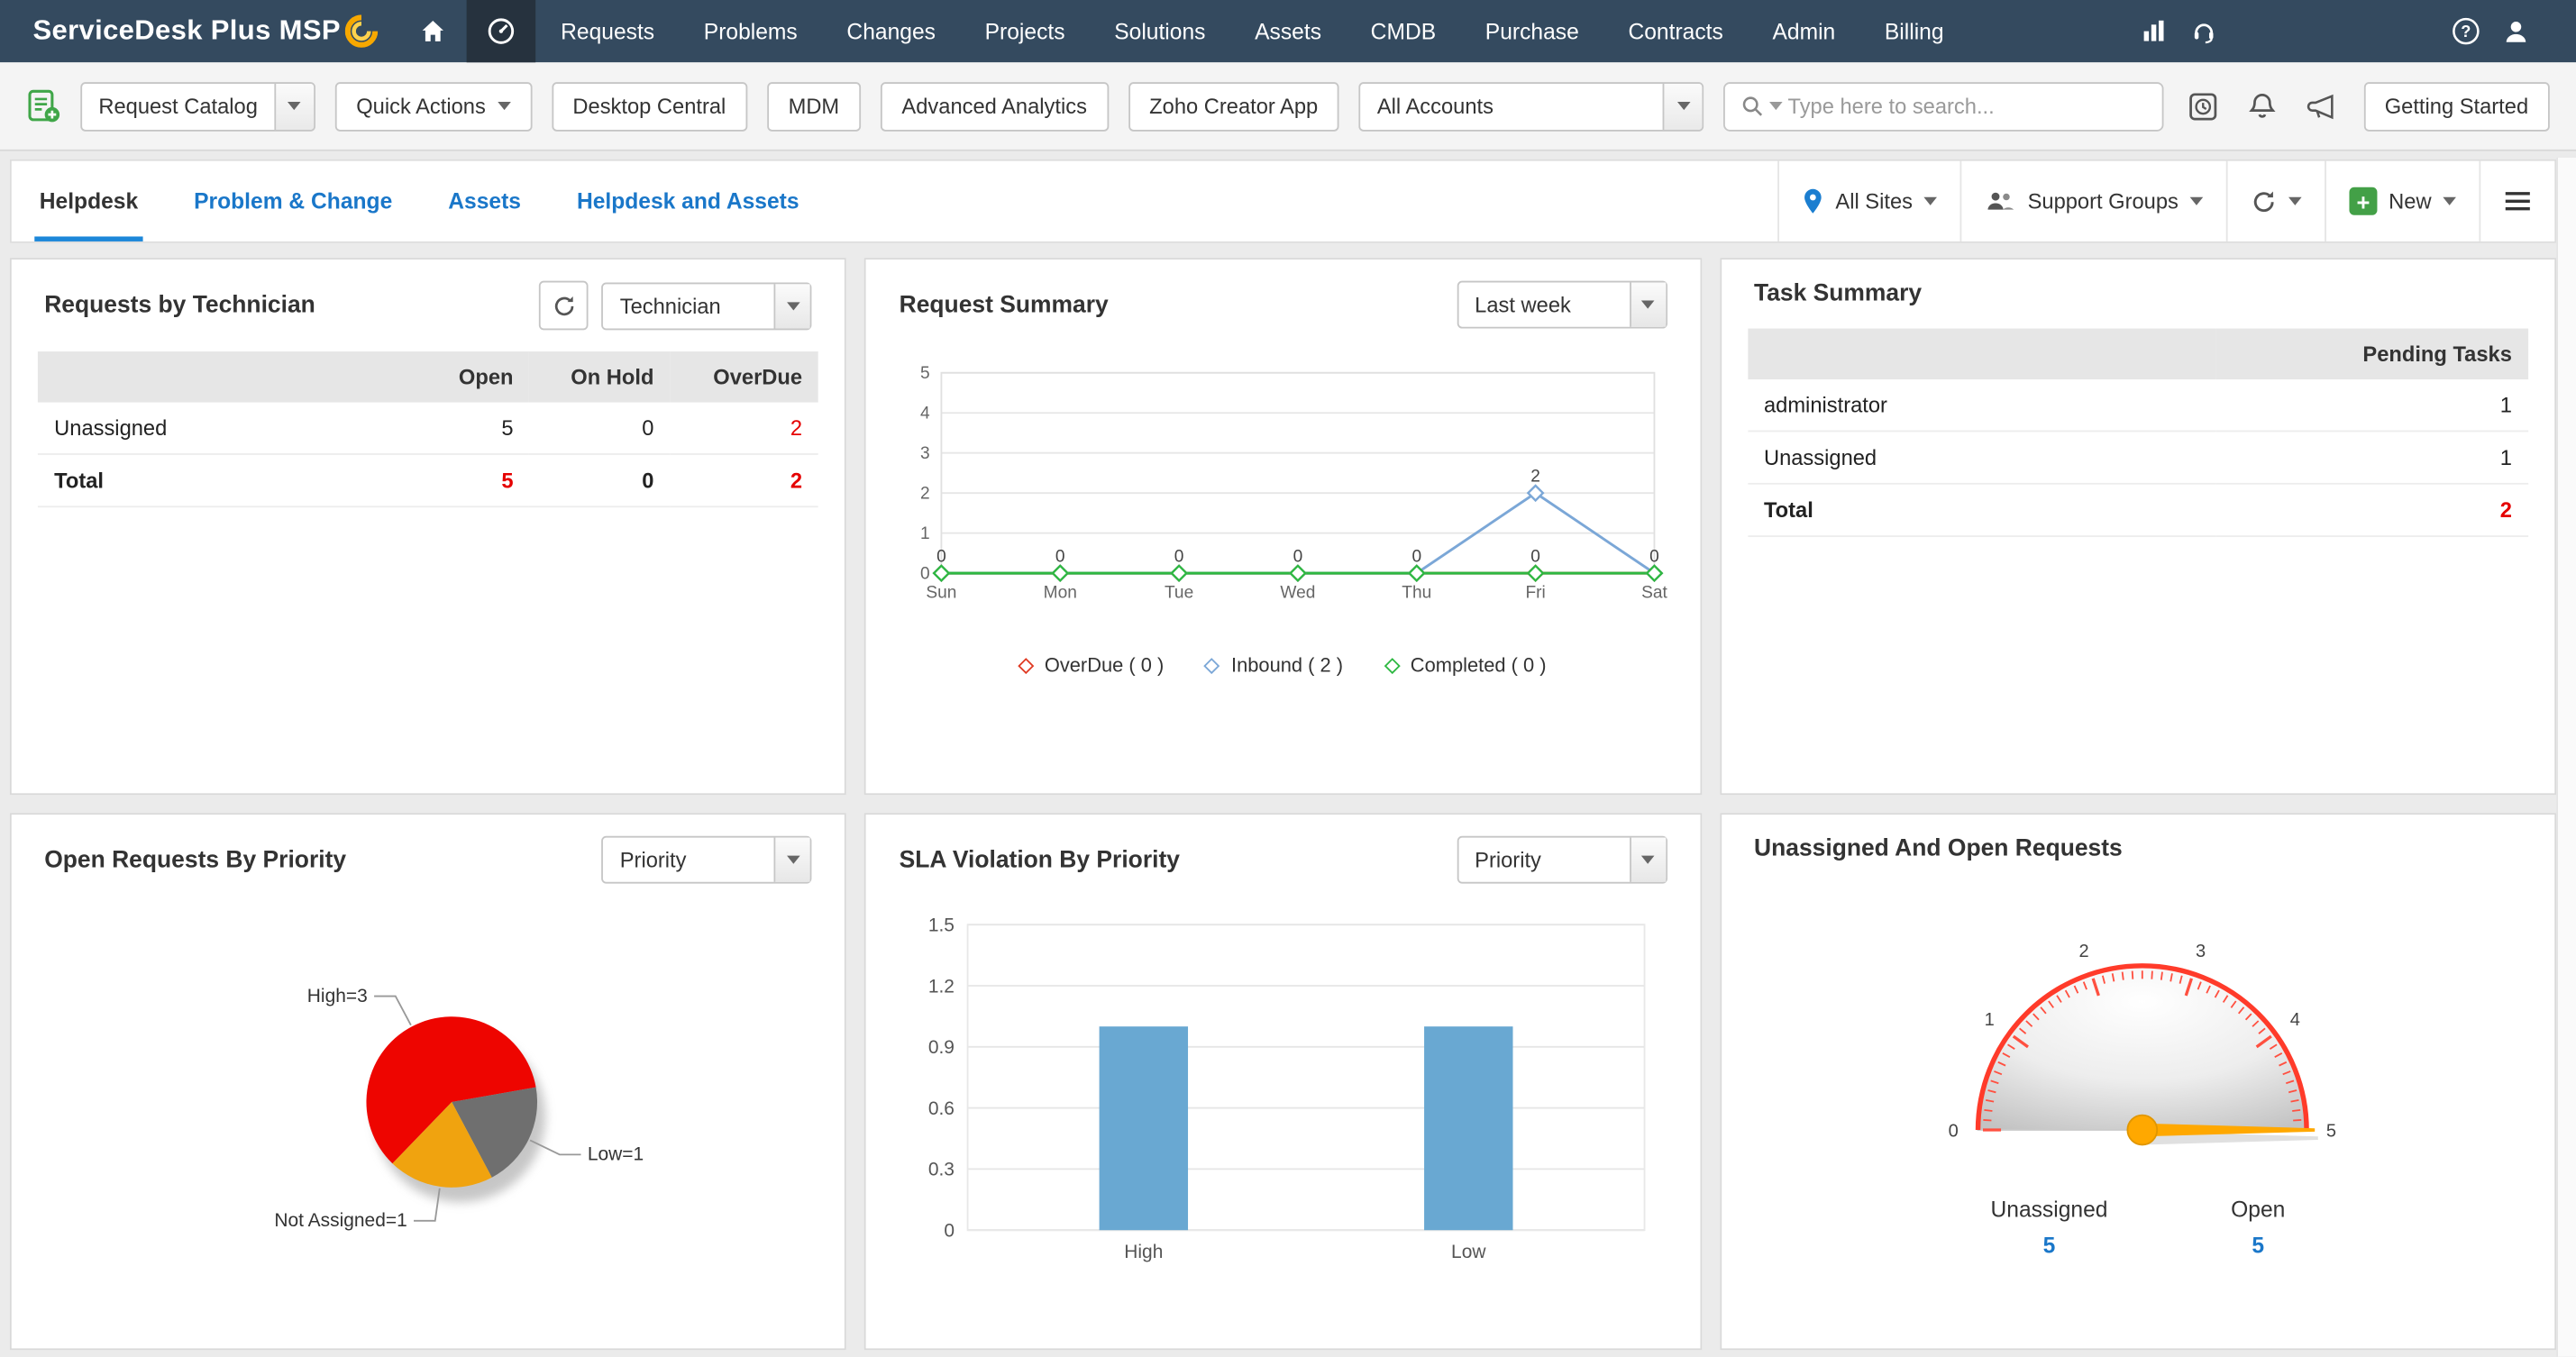 This screenshot has height=1357, width=2576. What do you see at coordinates (43, 105) in the screenshot?
I see `request-catalog-icon` at bounding box center [43, 105].